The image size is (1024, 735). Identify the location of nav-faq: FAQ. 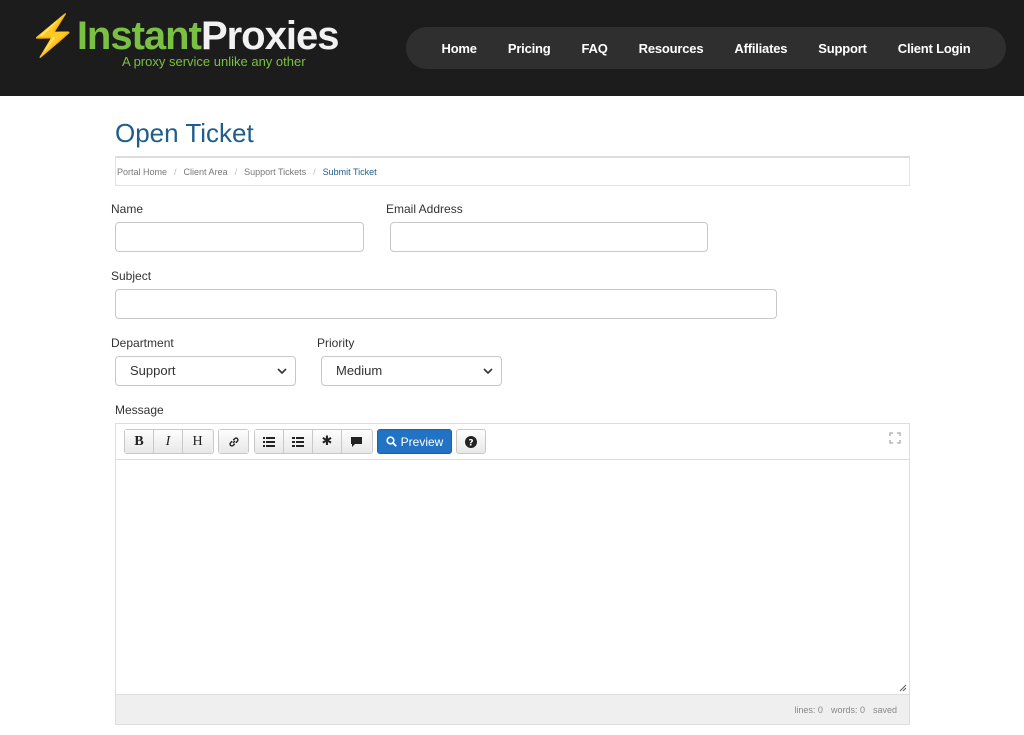
(595, 48).